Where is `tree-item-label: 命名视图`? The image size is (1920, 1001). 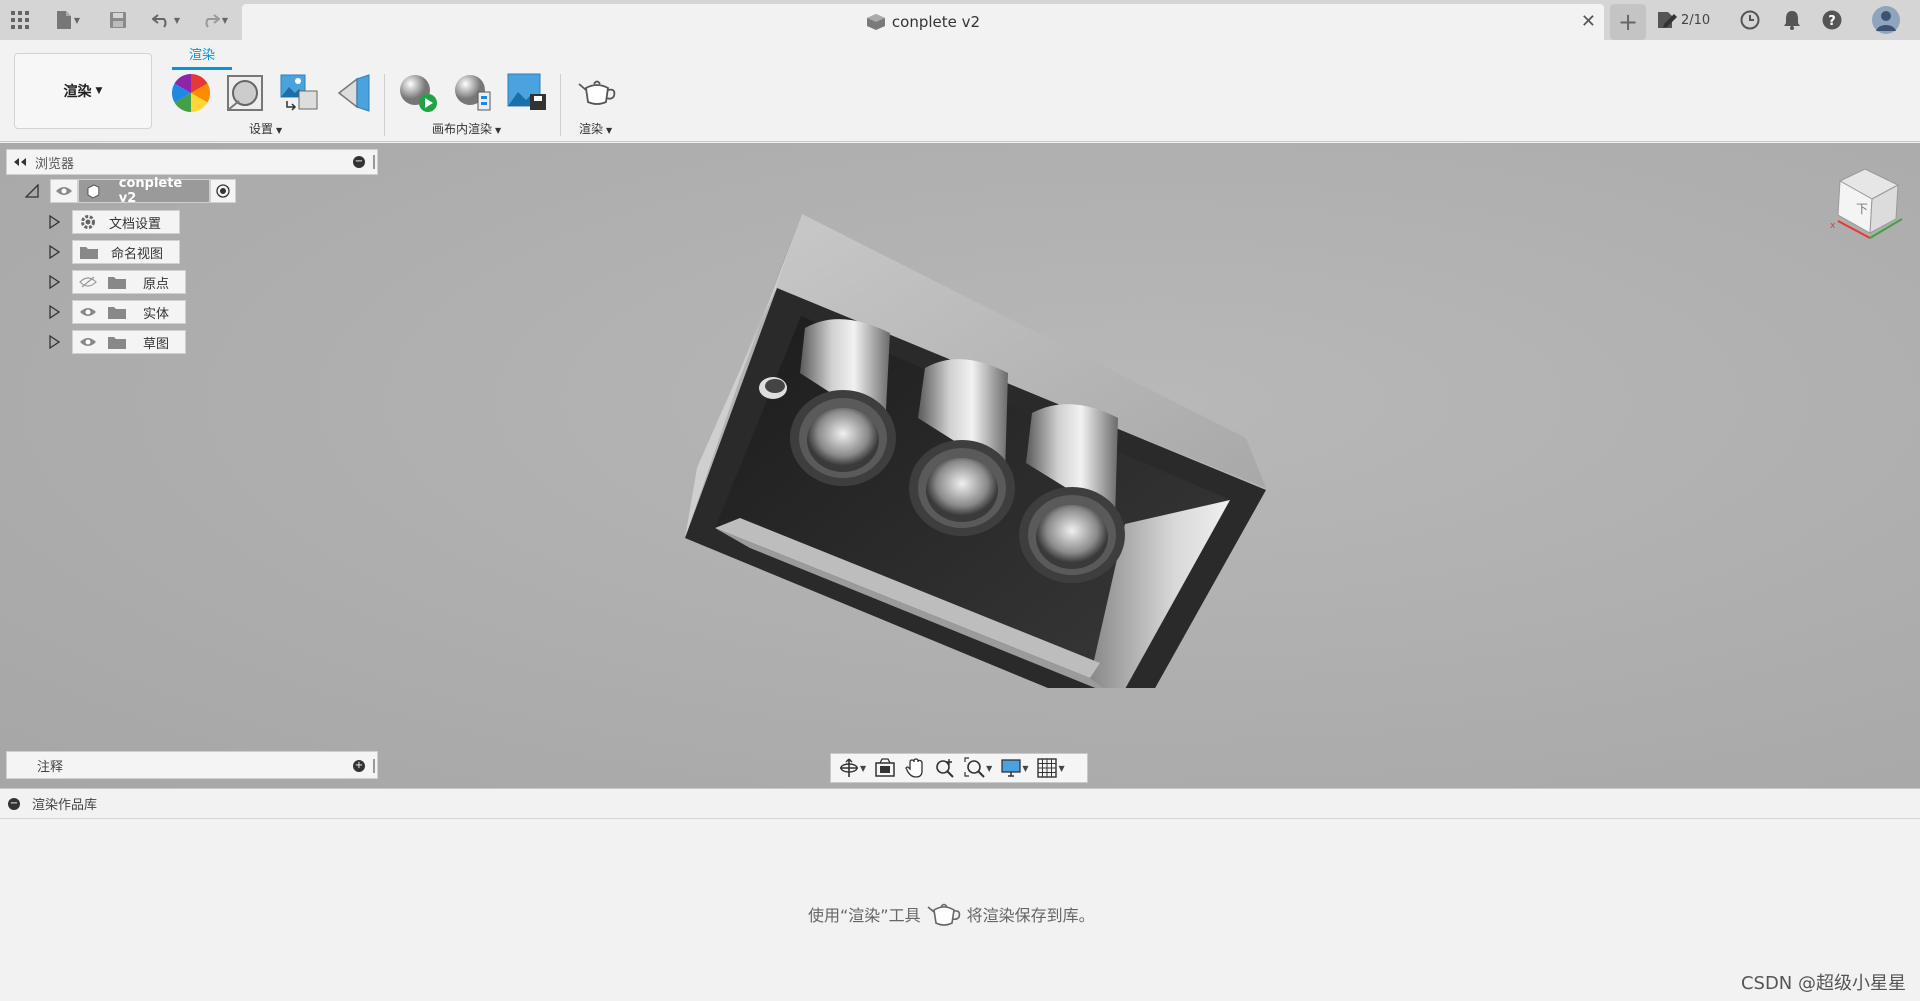 tree-item-label: 命名视图 is located at coordinates (137, 254).